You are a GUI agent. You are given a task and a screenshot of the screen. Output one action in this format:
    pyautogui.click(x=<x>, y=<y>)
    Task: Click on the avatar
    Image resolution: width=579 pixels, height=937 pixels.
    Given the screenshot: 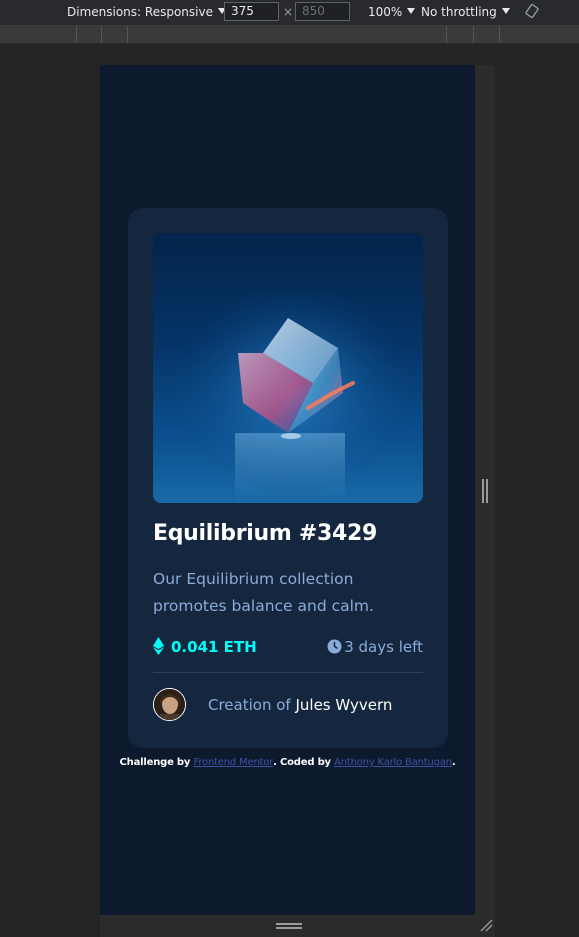 What is the action you would take?
    pyautogui.click(x=169, y=704)
    